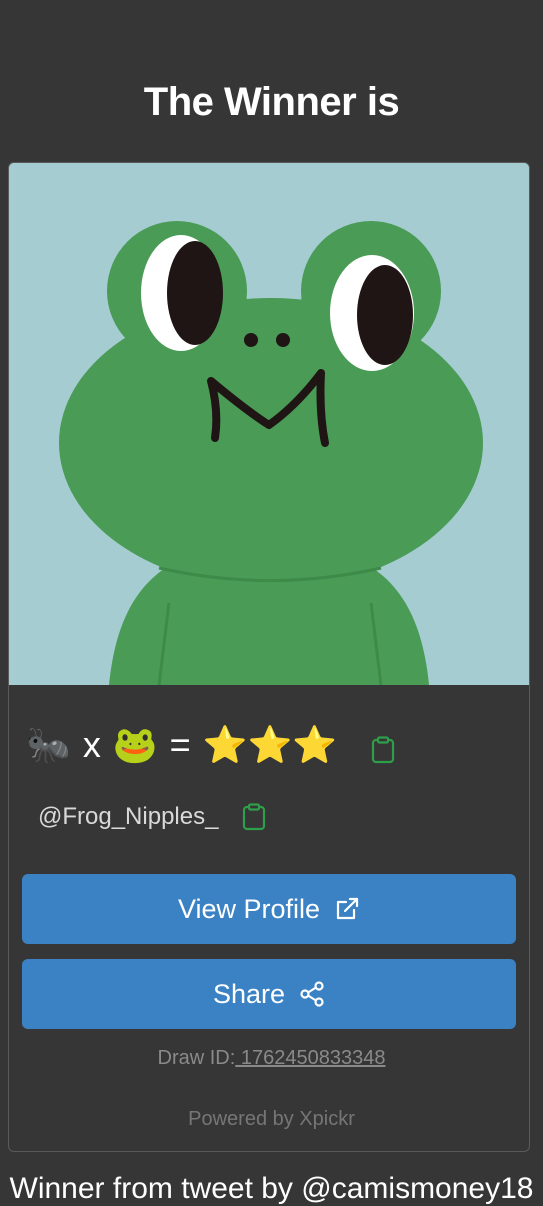 The height and width of the screenshot is (1206, 543). I want to click on stars-emoji: ⭐⭐⭐, so click(270, 744).